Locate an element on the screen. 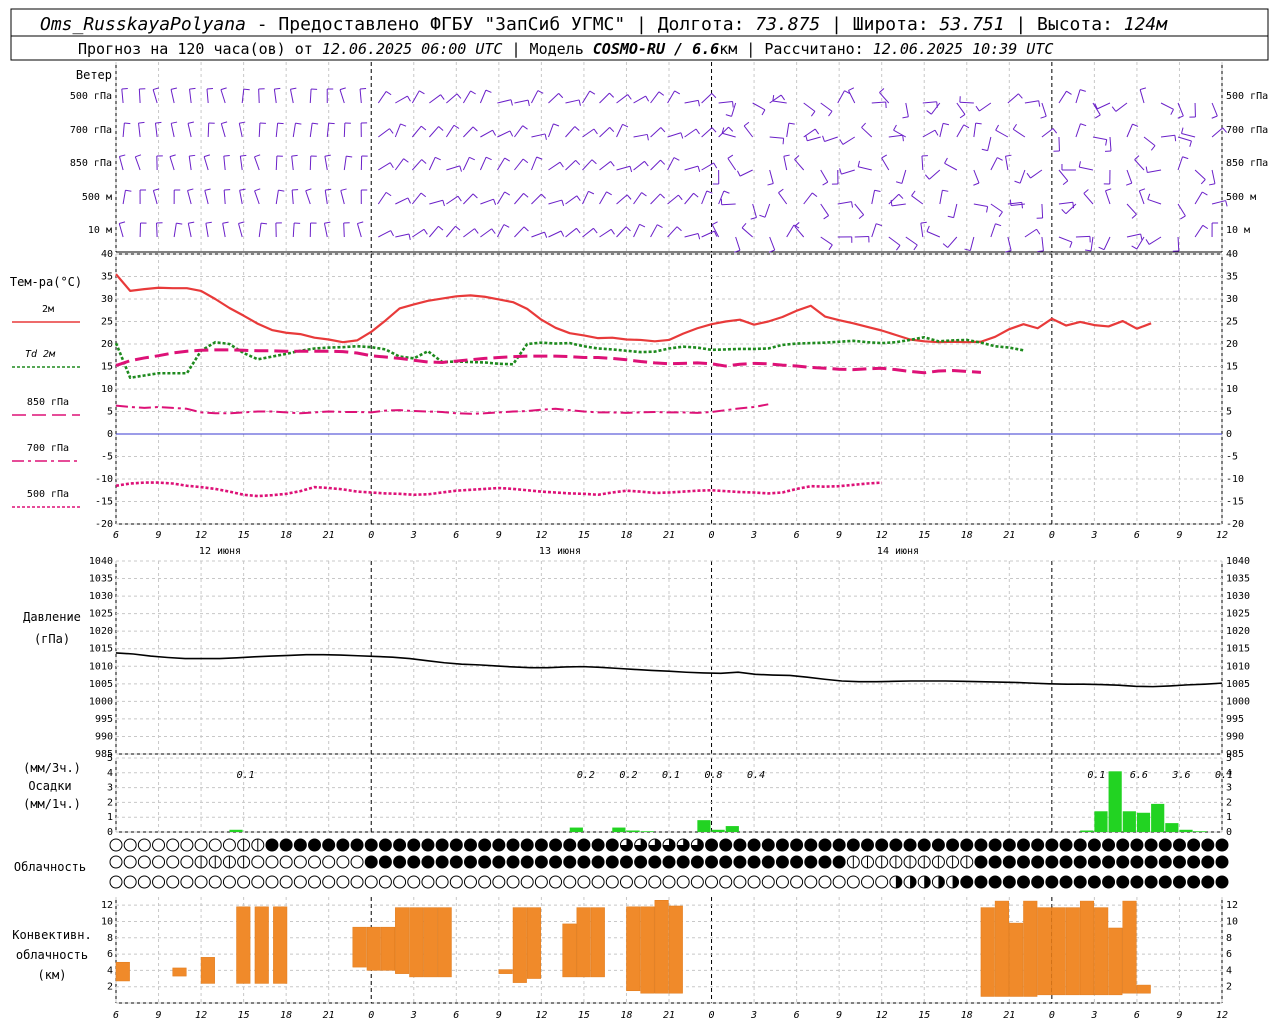 Image resolution: width=1280 pixels, height=1024 pixels. cloud-title: Облачность is located at coordinates (50, 867).